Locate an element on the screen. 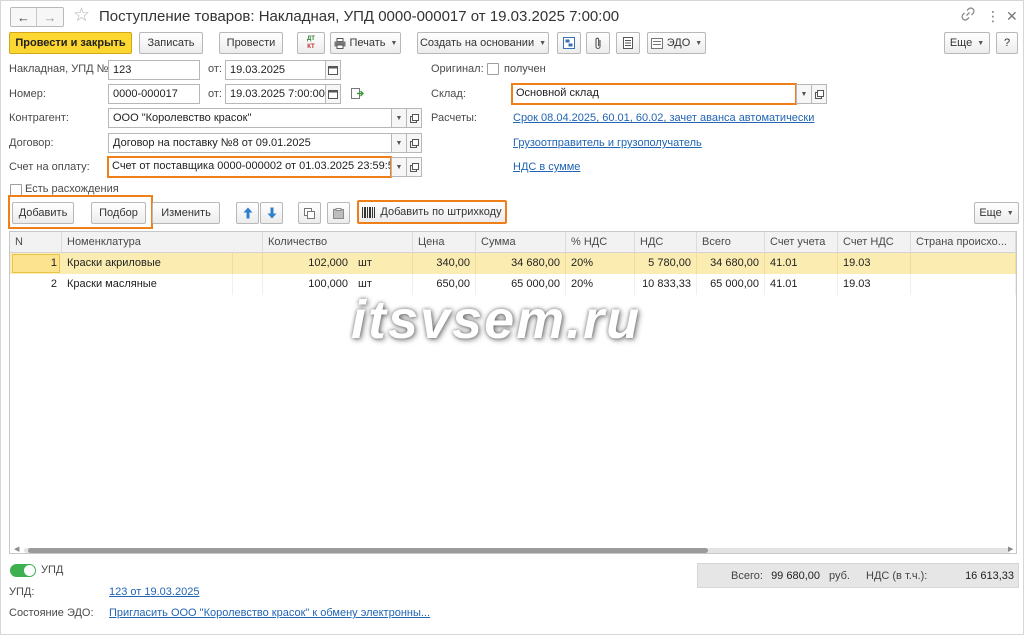  column-header-sum: Сумма is located at coordinates (521, 242).